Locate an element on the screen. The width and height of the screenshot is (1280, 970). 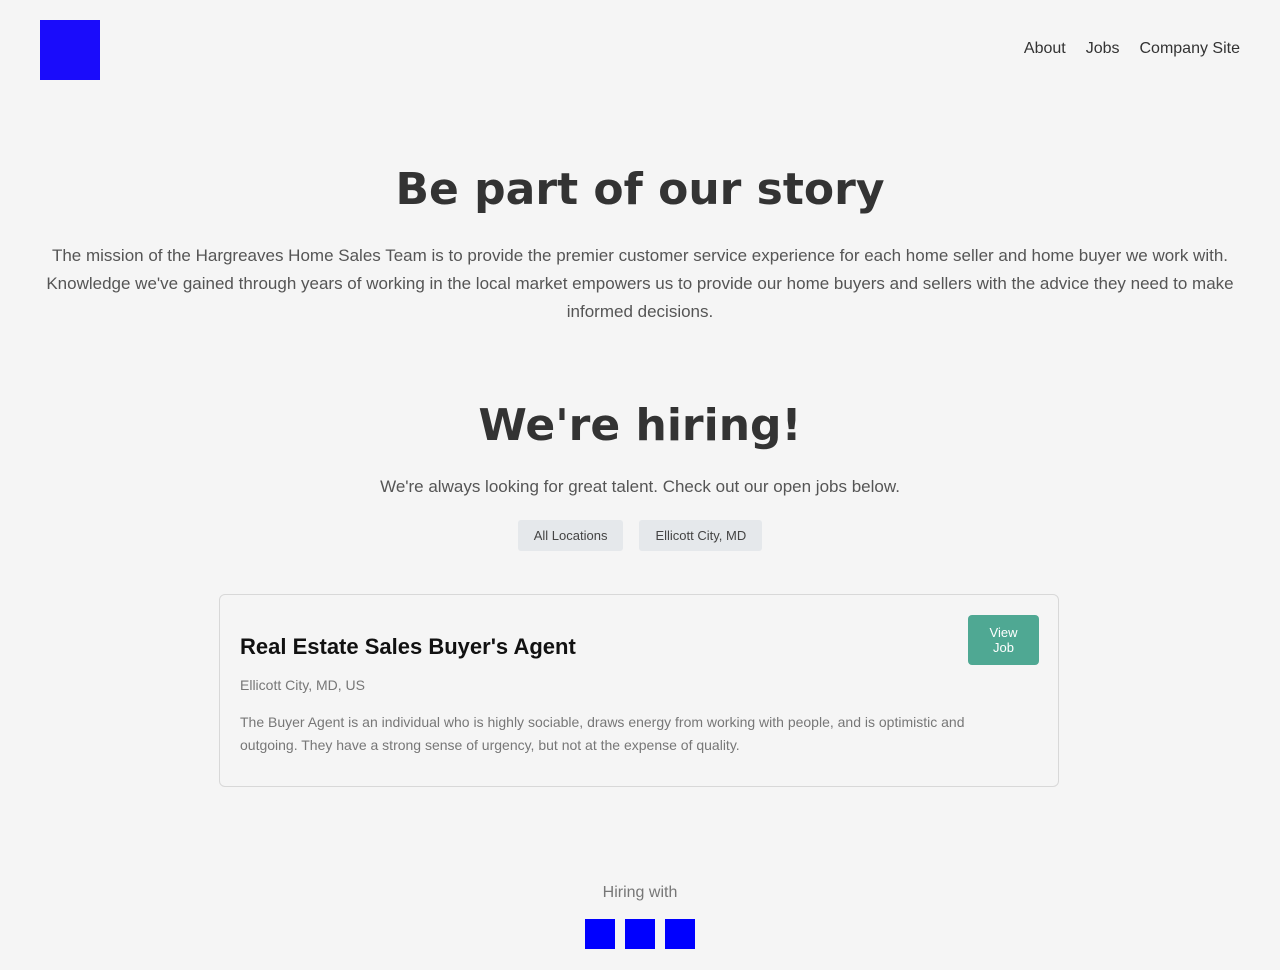
site-footer: Hiring with is located at coordinates (640, 914).